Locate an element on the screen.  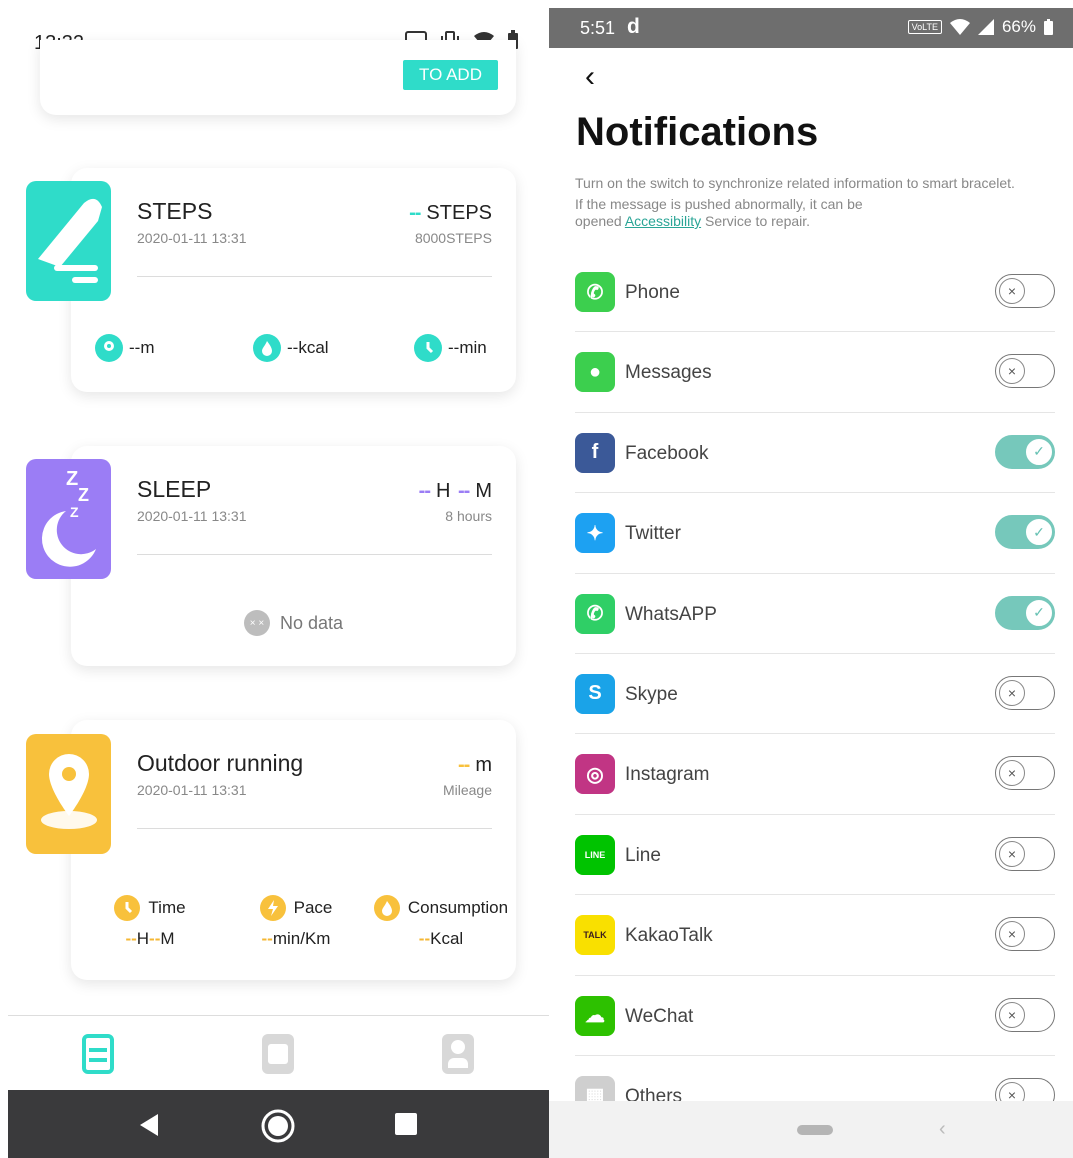
sleep-hours-dash: -- is located at coordinates (424, 491).